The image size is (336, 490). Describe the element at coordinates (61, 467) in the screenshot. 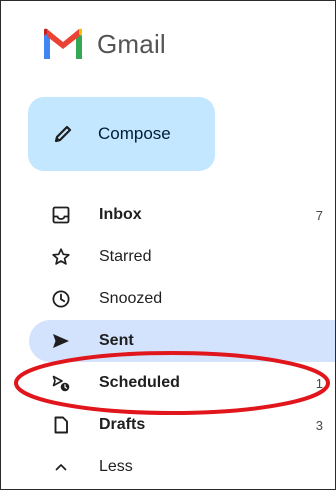

I see `chevron-up-icon` at that location.